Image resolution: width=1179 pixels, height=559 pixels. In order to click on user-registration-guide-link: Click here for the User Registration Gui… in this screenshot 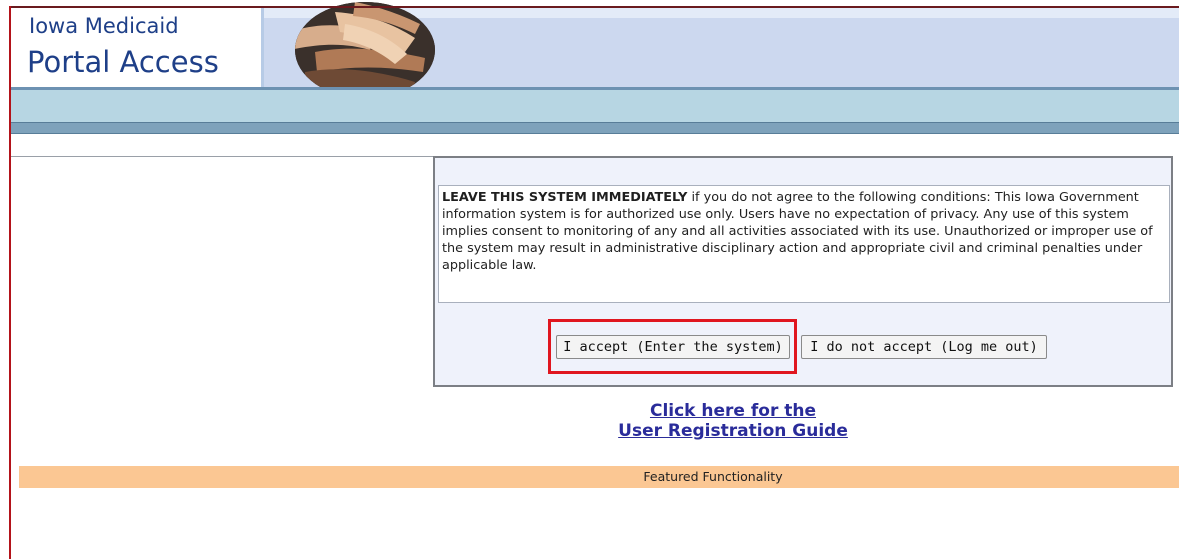, I will do `click(733, 421)`.